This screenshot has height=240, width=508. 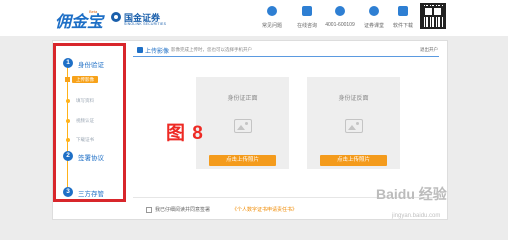 I want to click on qr-code-icon, so click(x=433, y=16).